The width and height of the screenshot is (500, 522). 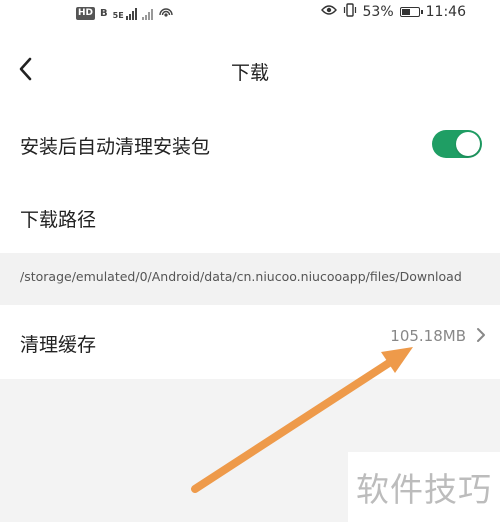 I want to click on hd-b-label: B, so click(x=104, y=13).